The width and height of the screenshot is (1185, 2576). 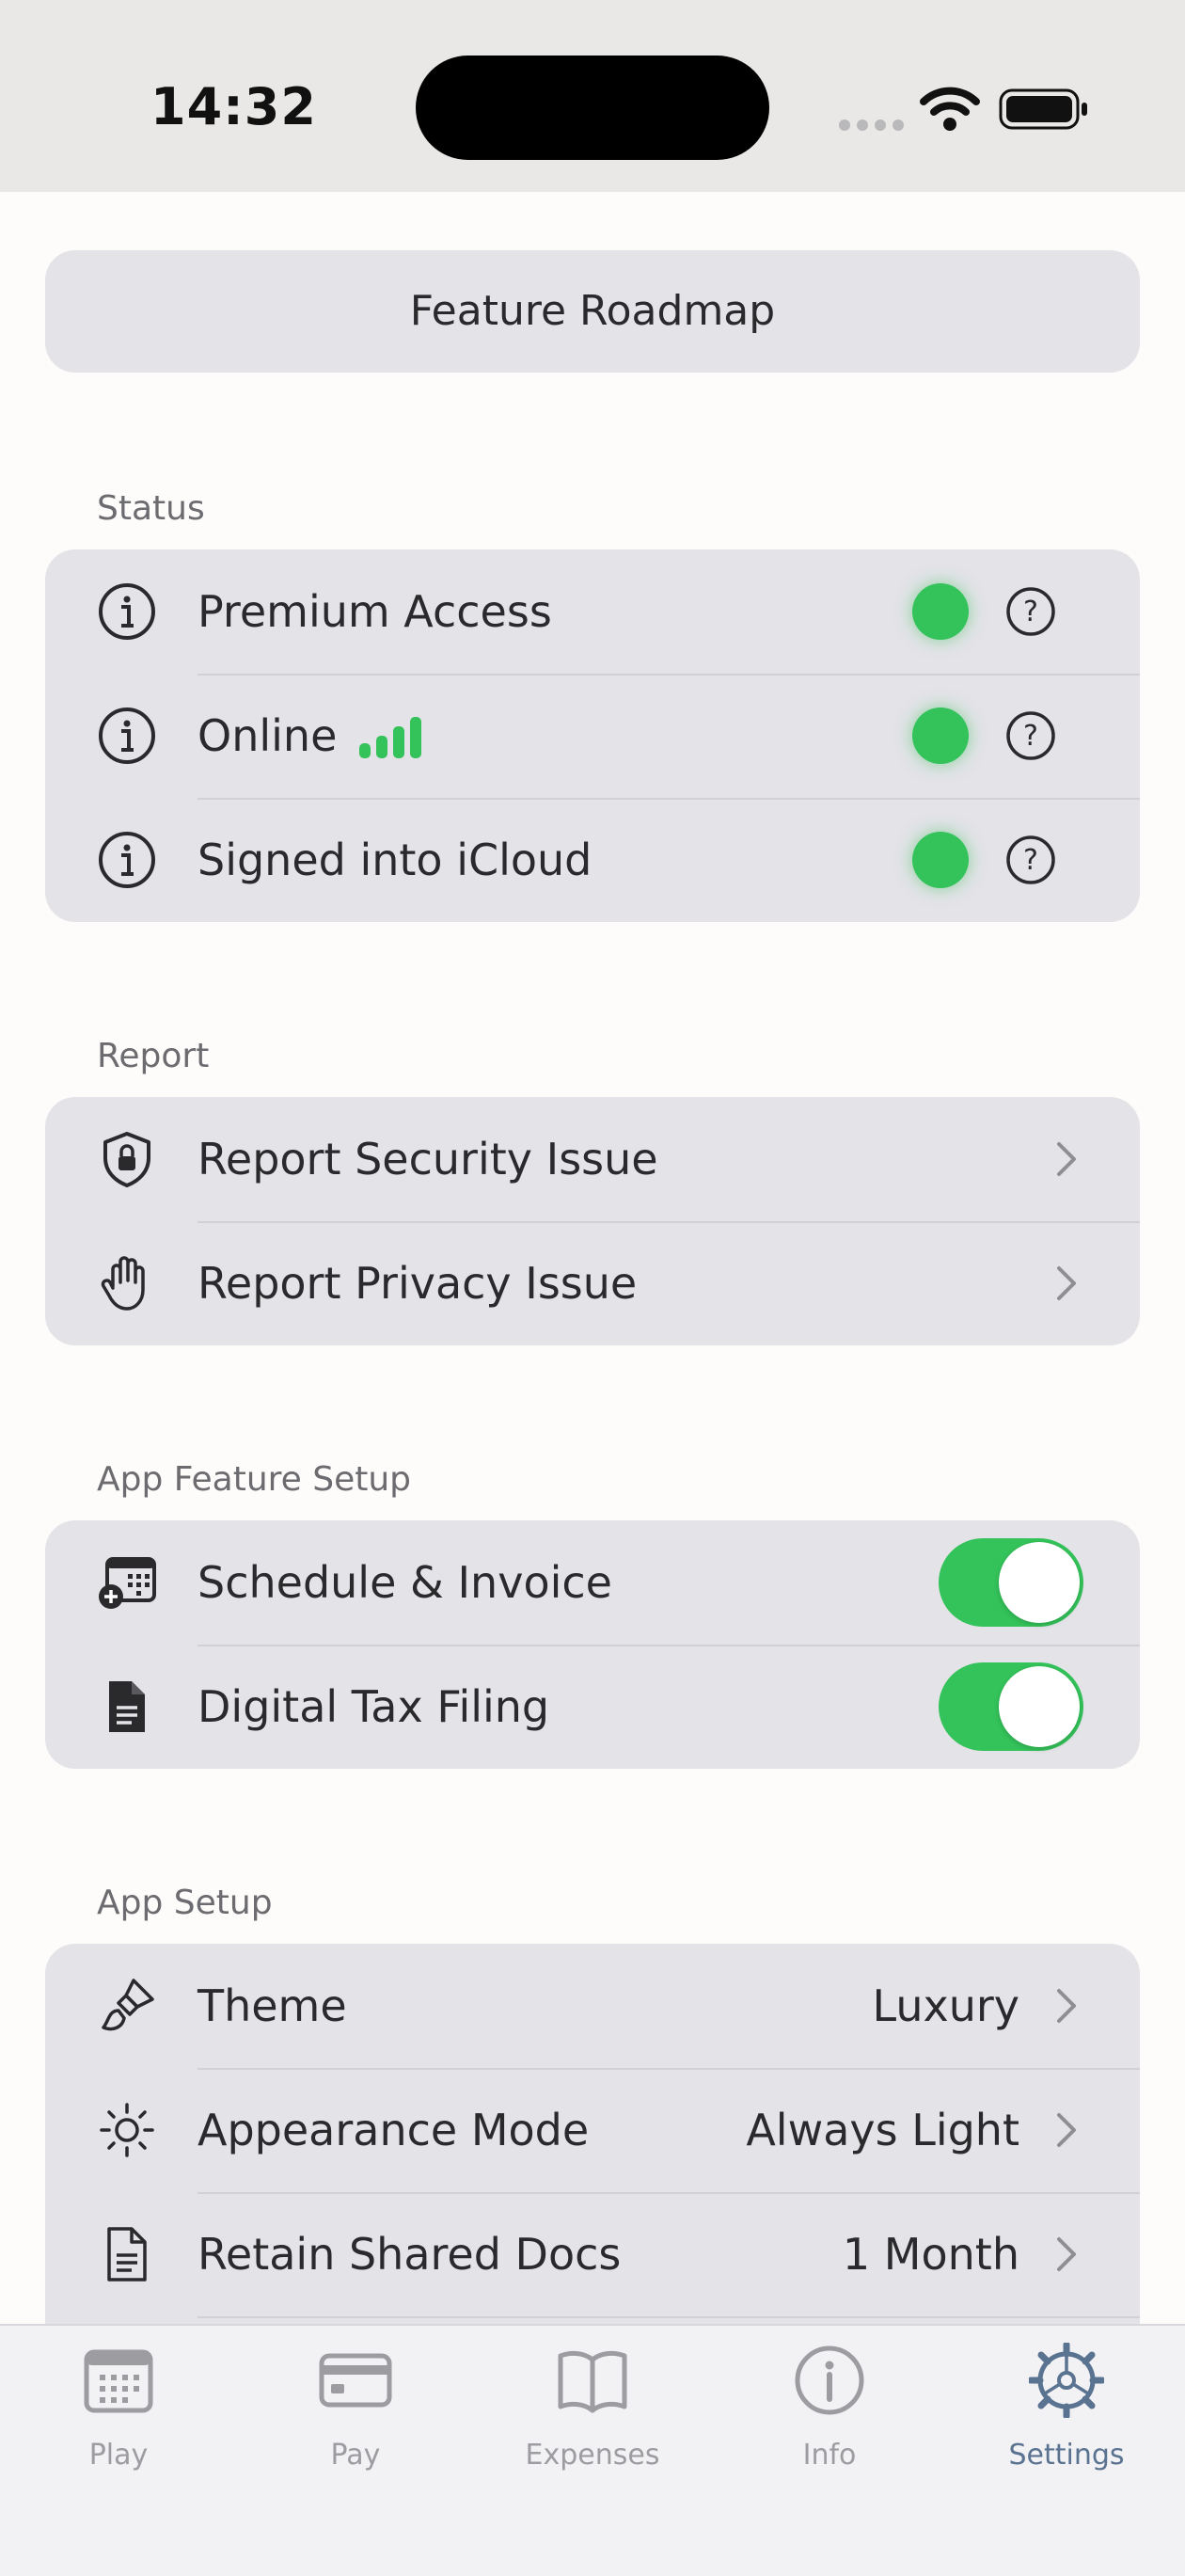 What do you see at coordinates (950, 109) in the screenshot?
I see `wifi-icon` at bounding box center [950, 109].